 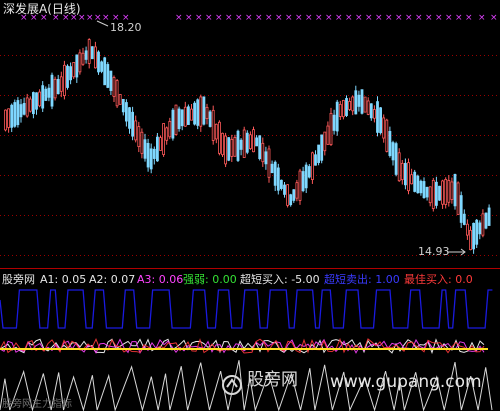 I want to click on indicator-oscillators, so click(x=242, y=346).